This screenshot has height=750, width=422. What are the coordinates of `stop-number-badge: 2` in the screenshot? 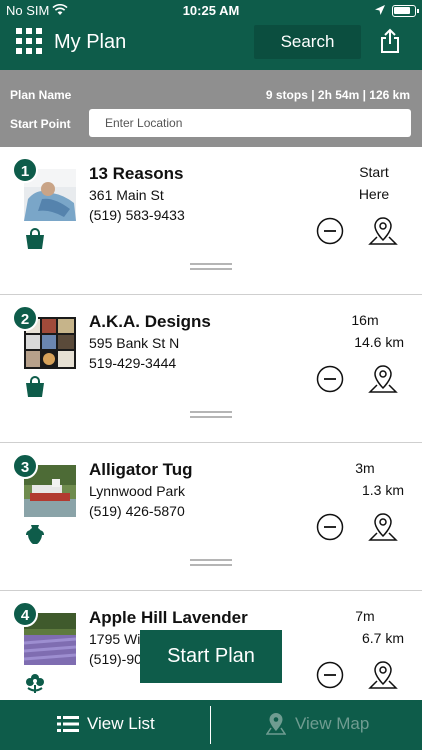 It's located at (25, 318).